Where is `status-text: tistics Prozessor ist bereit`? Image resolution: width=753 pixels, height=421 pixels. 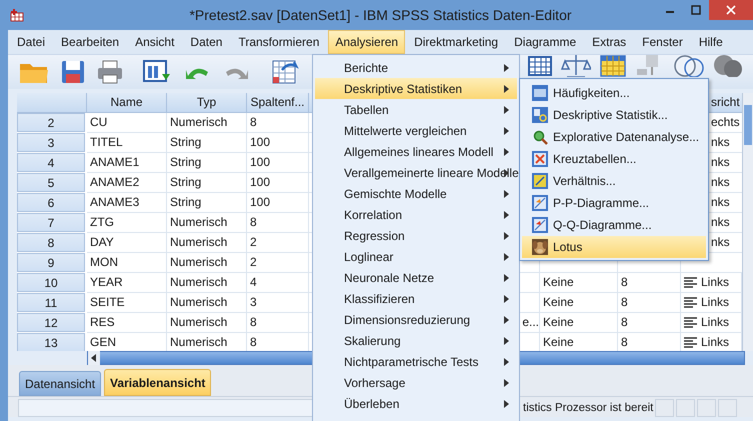 status-text: tistics Prozessor ist bereit is located at coordinates (588, 408).